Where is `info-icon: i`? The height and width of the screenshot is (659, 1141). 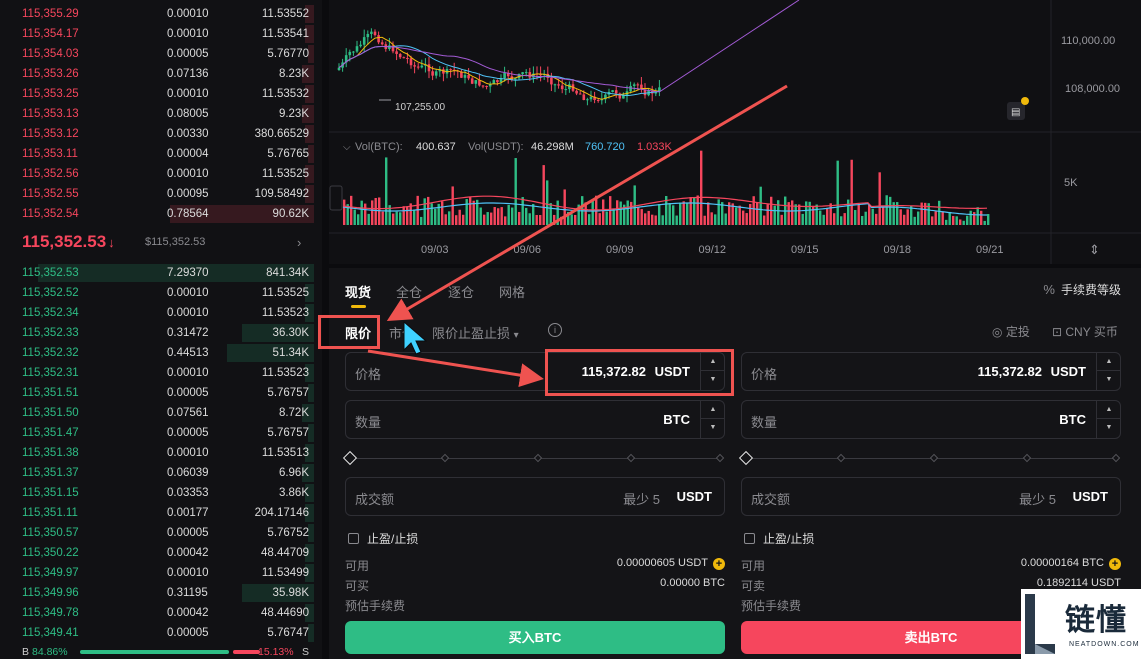
info-icon: i is located at coordinates (555, 330).